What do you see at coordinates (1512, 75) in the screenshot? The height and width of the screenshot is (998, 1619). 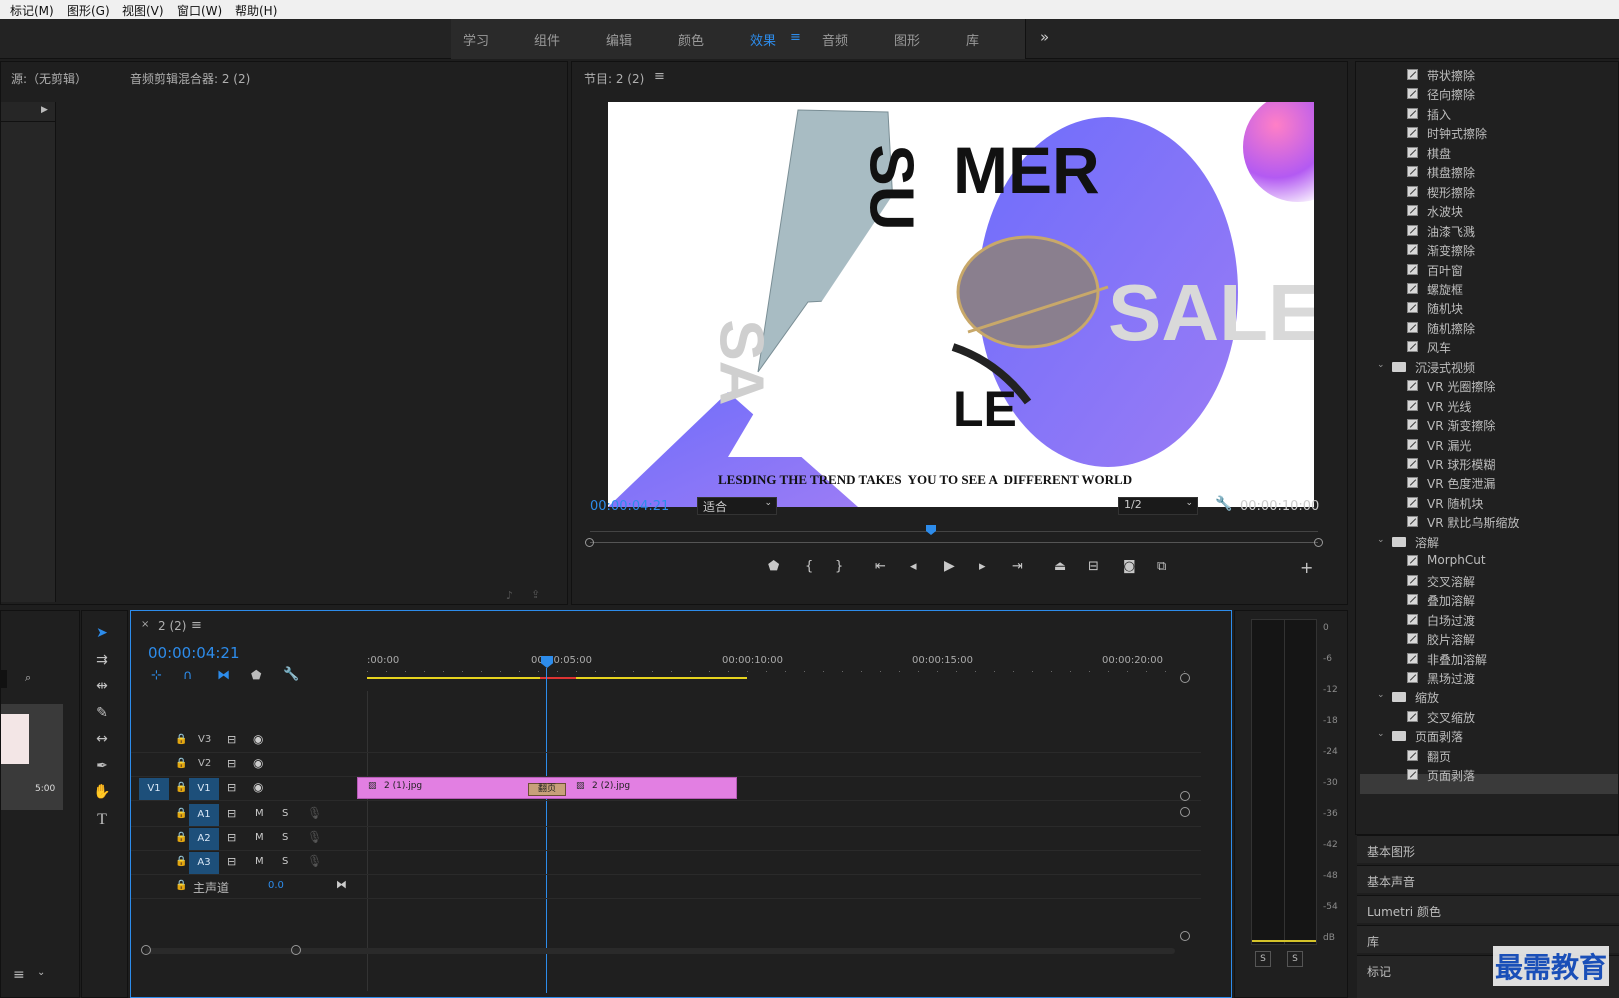 I see `effect-item: 带状擦除` at bounding box center [1512, 75].